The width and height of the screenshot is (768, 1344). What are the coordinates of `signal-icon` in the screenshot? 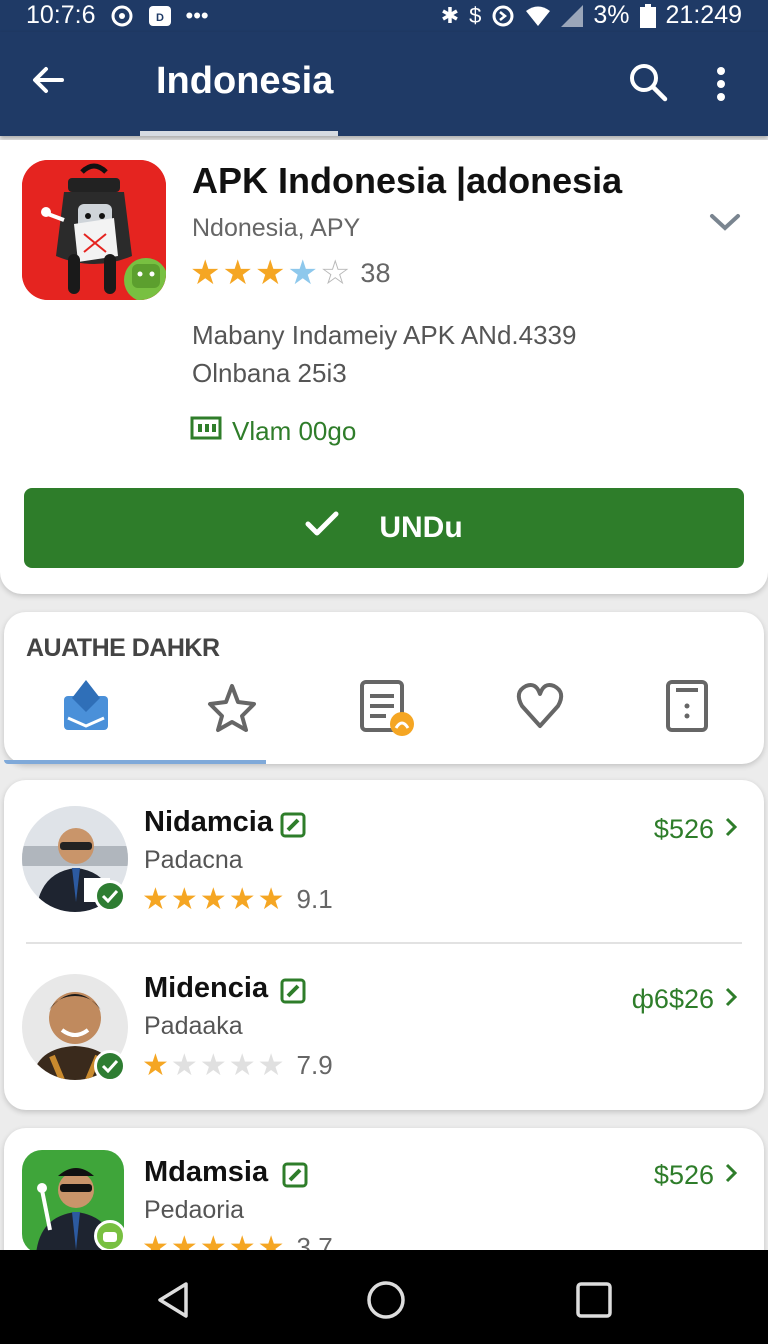 It's located at (572, 15).